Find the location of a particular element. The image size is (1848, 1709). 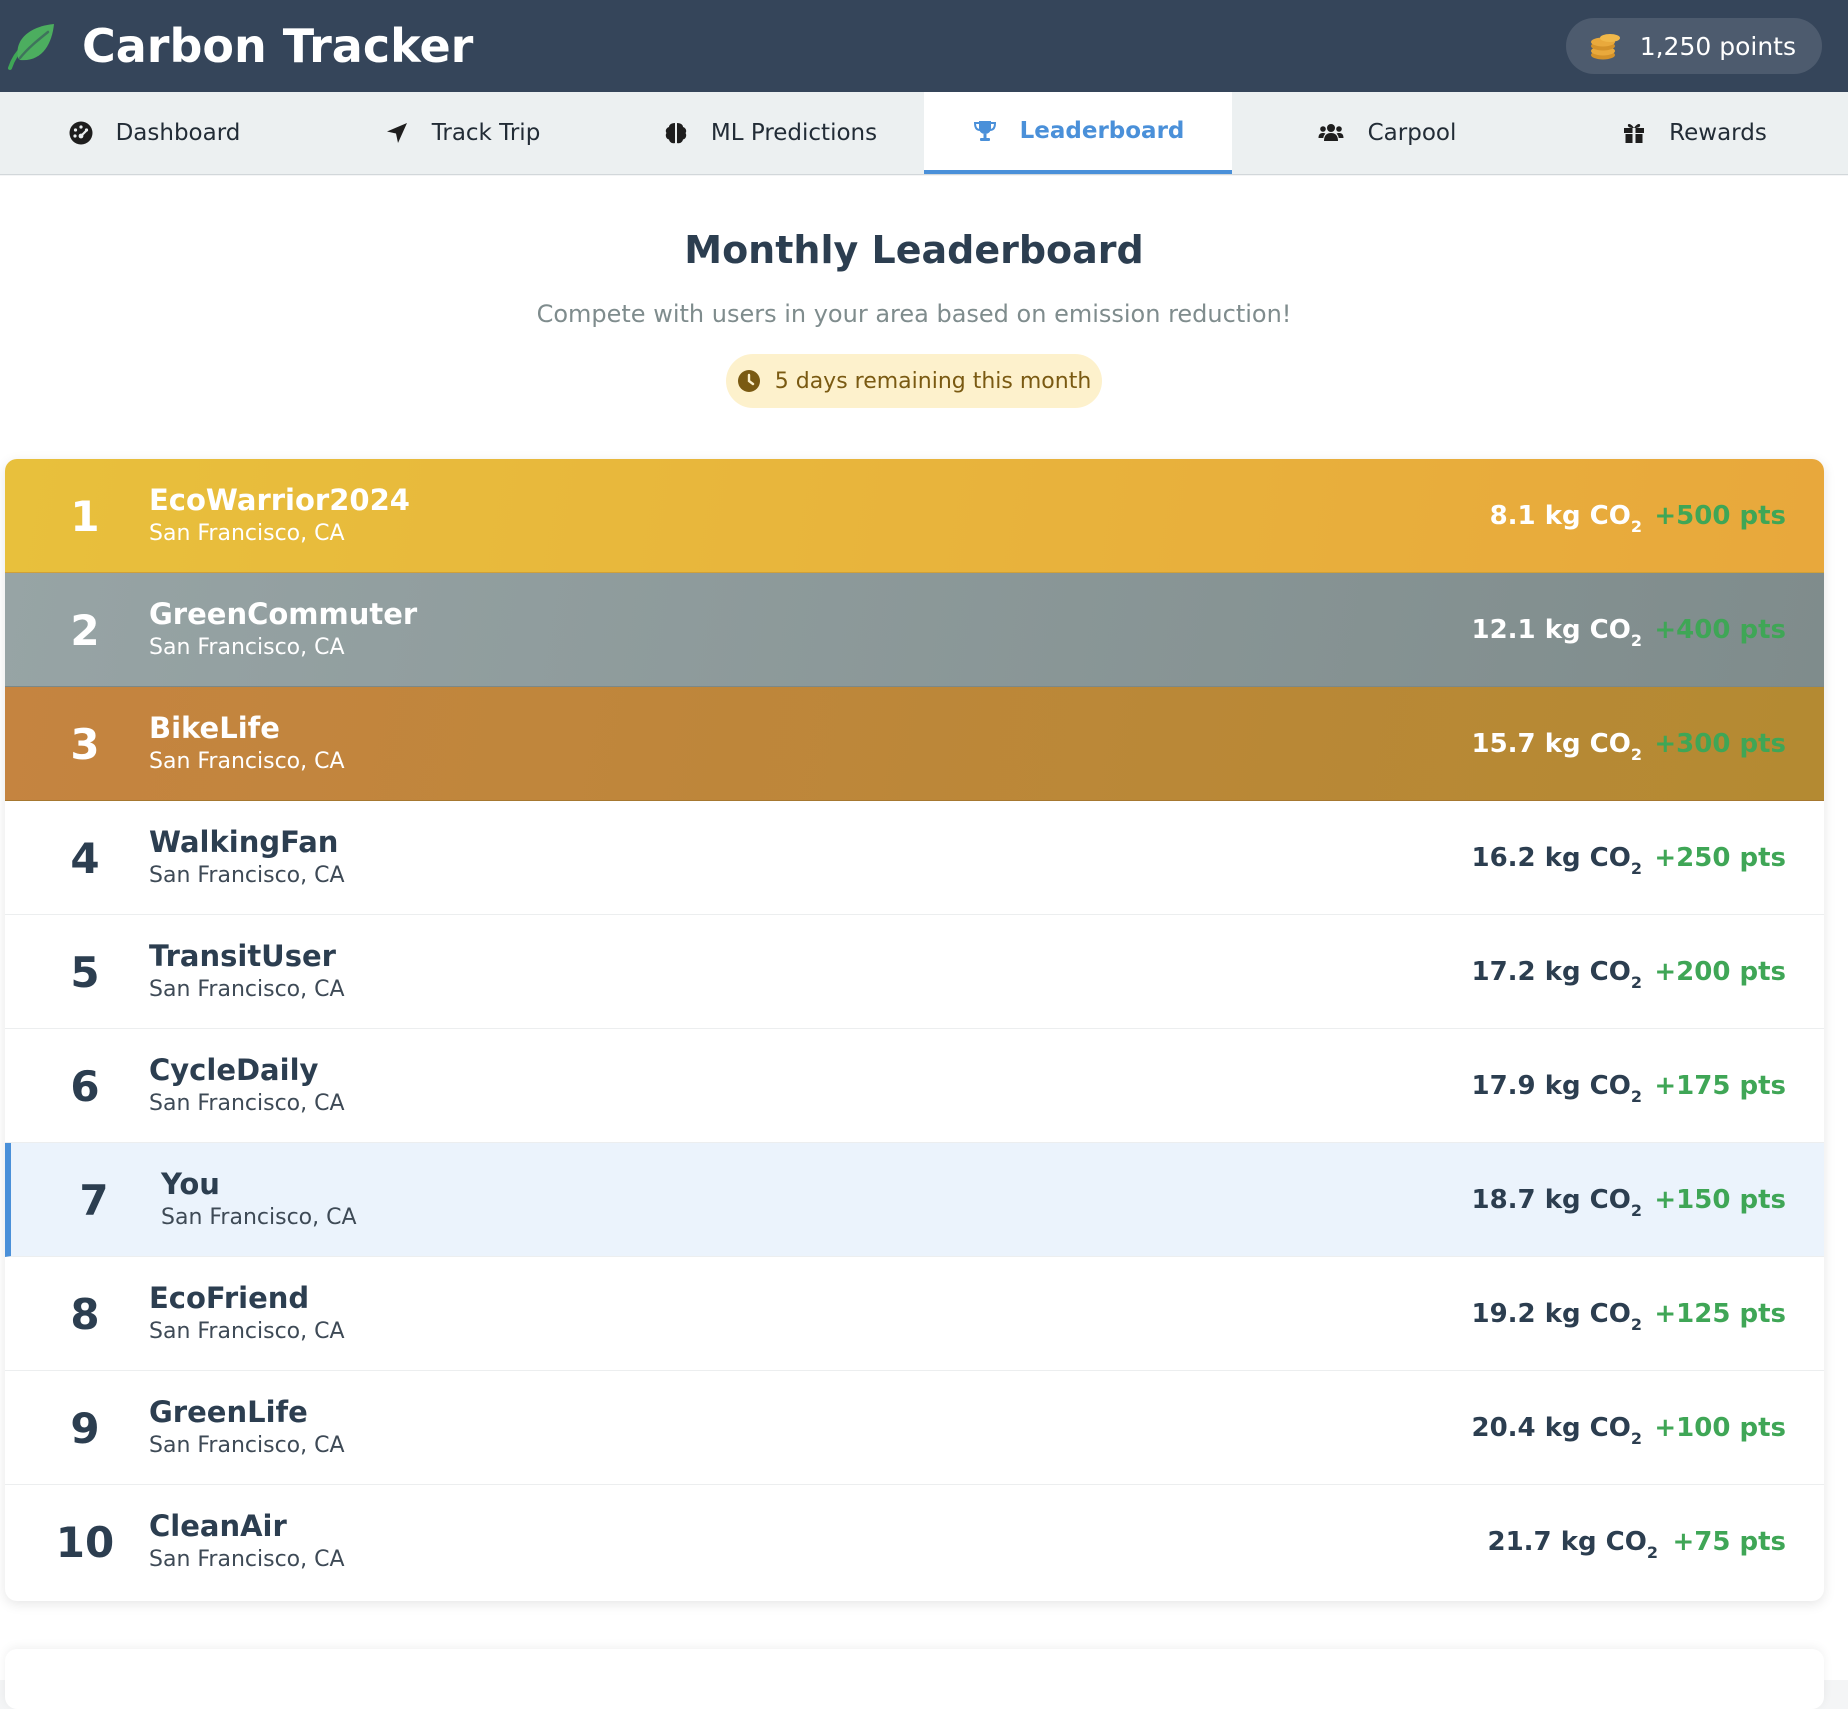

brain-icon is located at coordinates (676, 133).